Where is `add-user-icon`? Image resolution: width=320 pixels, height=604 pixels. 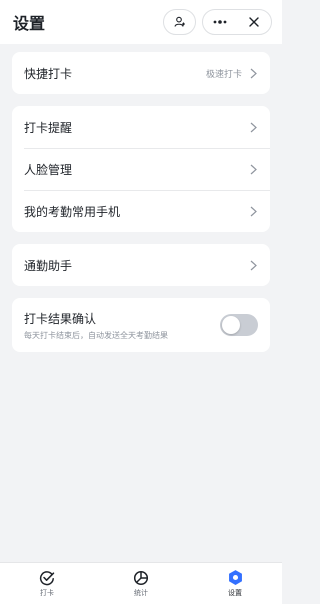
add-user-icon is located at coordinates (179, 21).